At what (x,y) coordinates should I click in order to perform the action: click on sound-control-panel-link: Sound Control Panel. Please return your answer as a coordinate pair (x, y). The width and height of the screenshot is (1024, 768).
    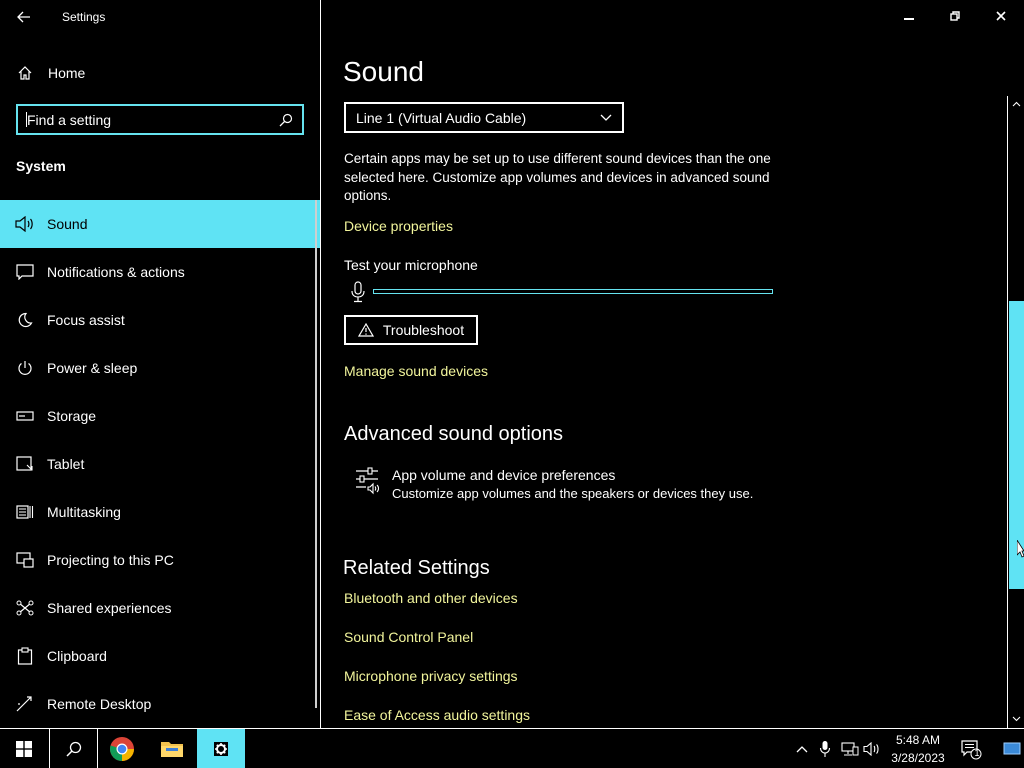
    Looking at the image, I should click on (408, 637).